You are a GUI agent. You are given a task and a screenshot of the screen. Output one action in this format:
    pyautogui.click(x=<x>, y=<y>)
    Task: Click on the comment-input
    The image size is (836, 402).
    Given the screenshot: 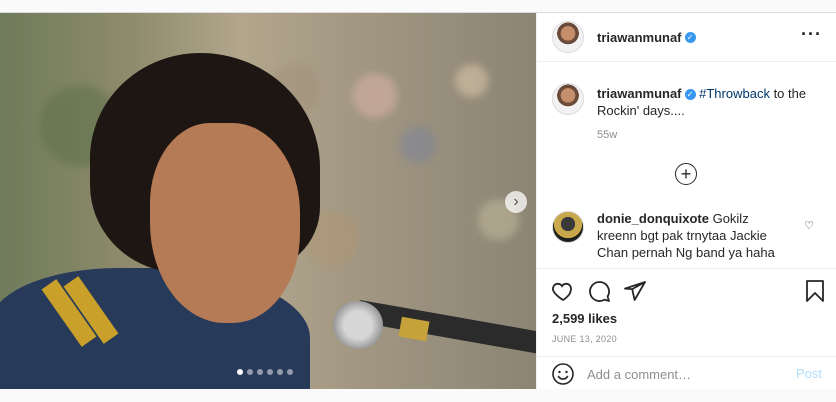 What is the action you would take?
    pyautogui.click(x=687, y=374)
    